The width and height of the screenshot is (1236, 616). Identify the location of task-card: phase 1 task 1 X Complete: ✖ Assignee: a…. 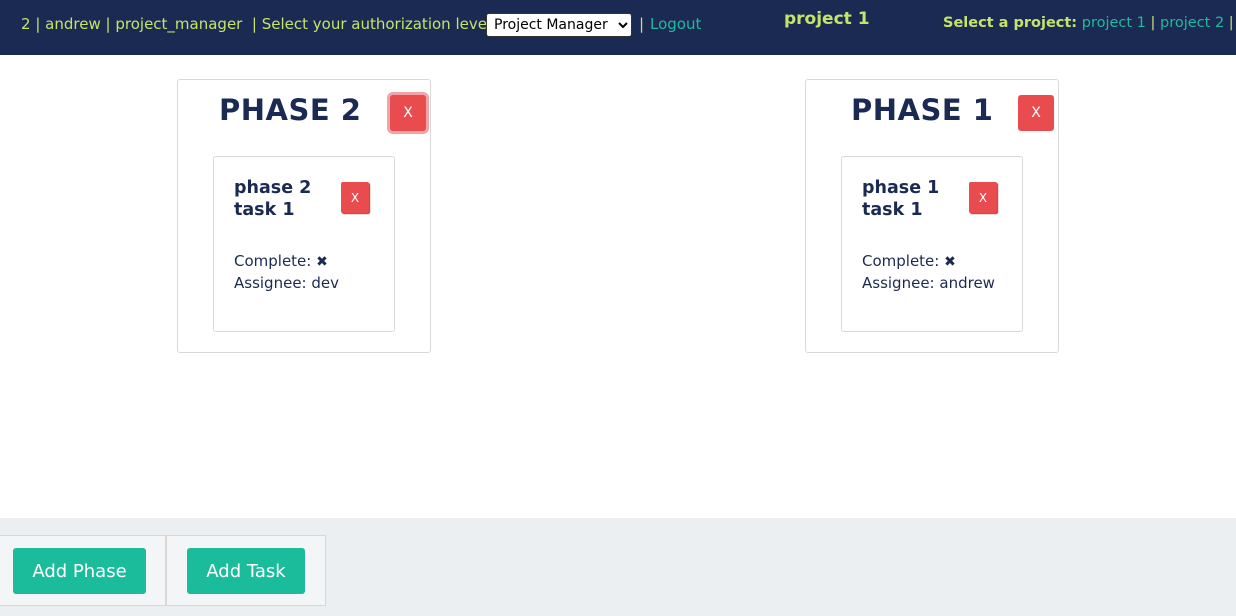
(932, 244).